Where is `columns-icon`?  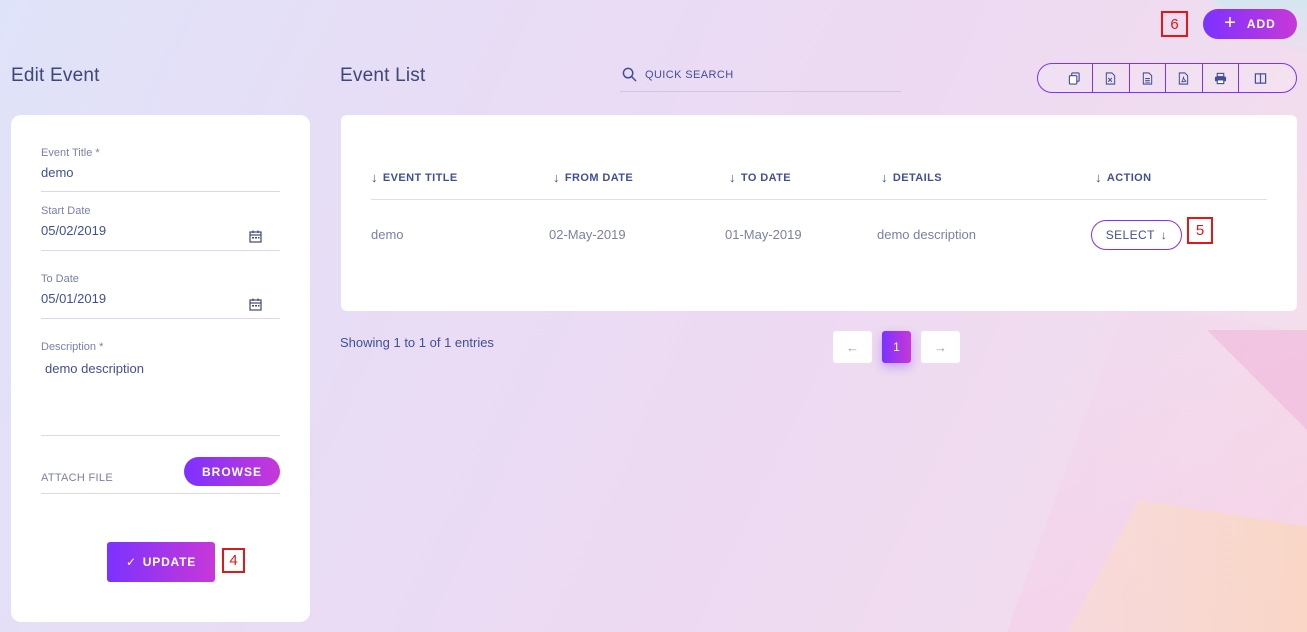
columns-icon is located at coordinates (1260, 78).